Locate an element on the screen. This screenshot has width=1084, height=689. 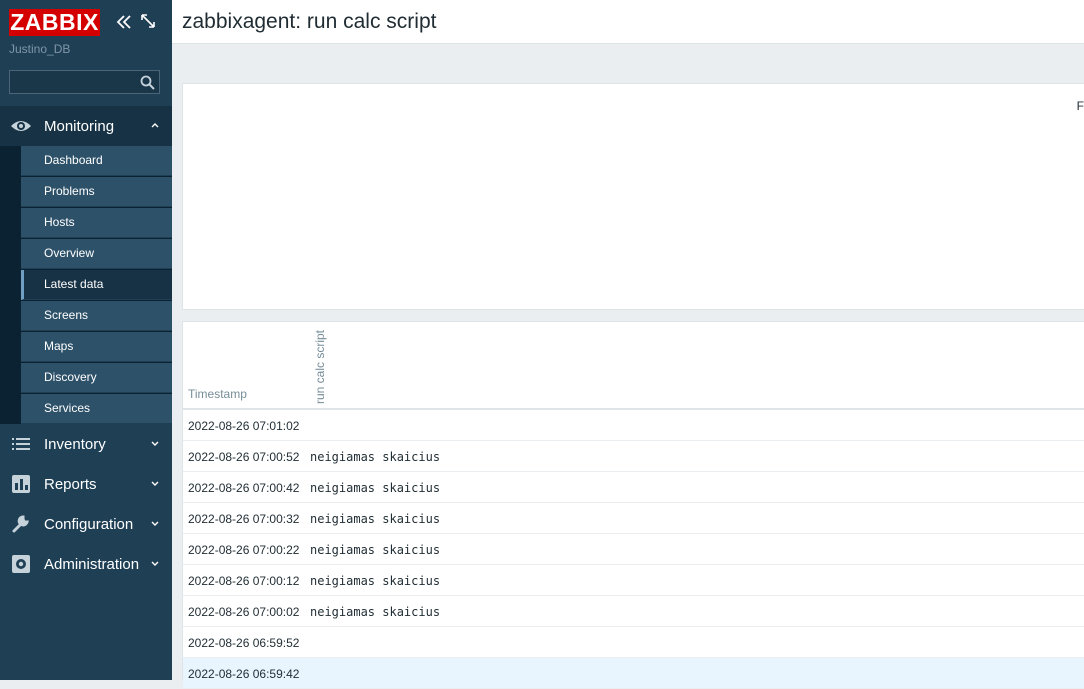
table-row: 2022-08-26 07:00:12 neigiamas skaicius is located at coordinates (633, 580).